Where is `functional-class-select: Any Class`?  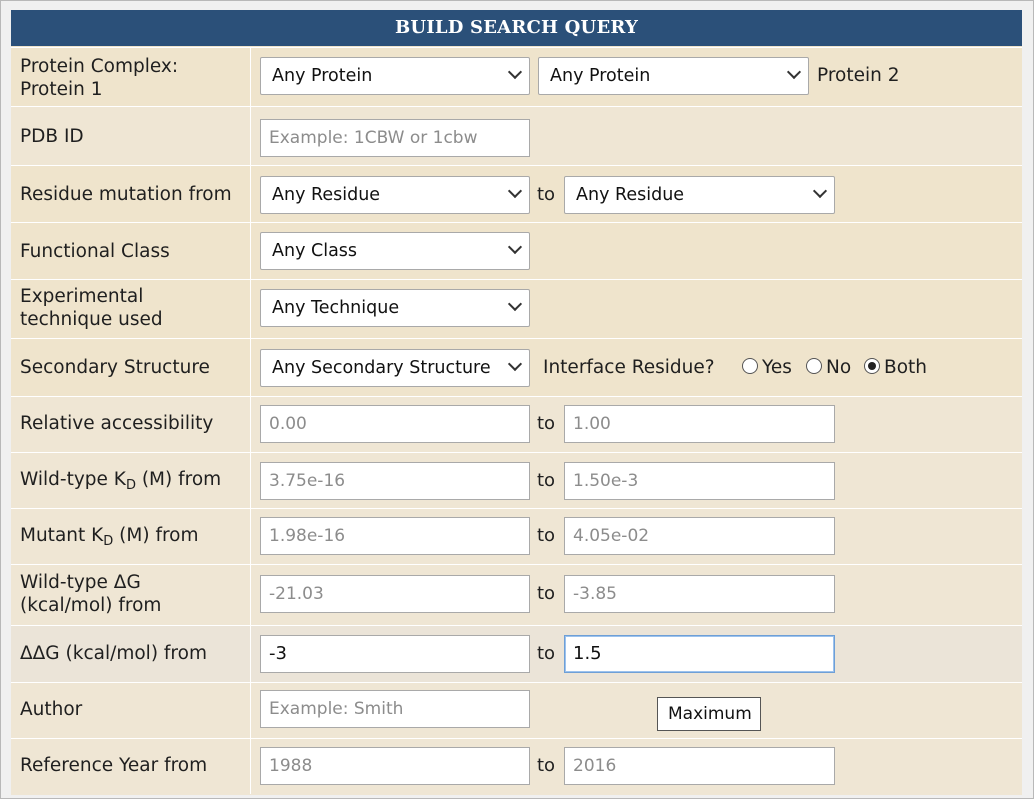
functional-class-select: Any Class is located at coordinates (395, 251).